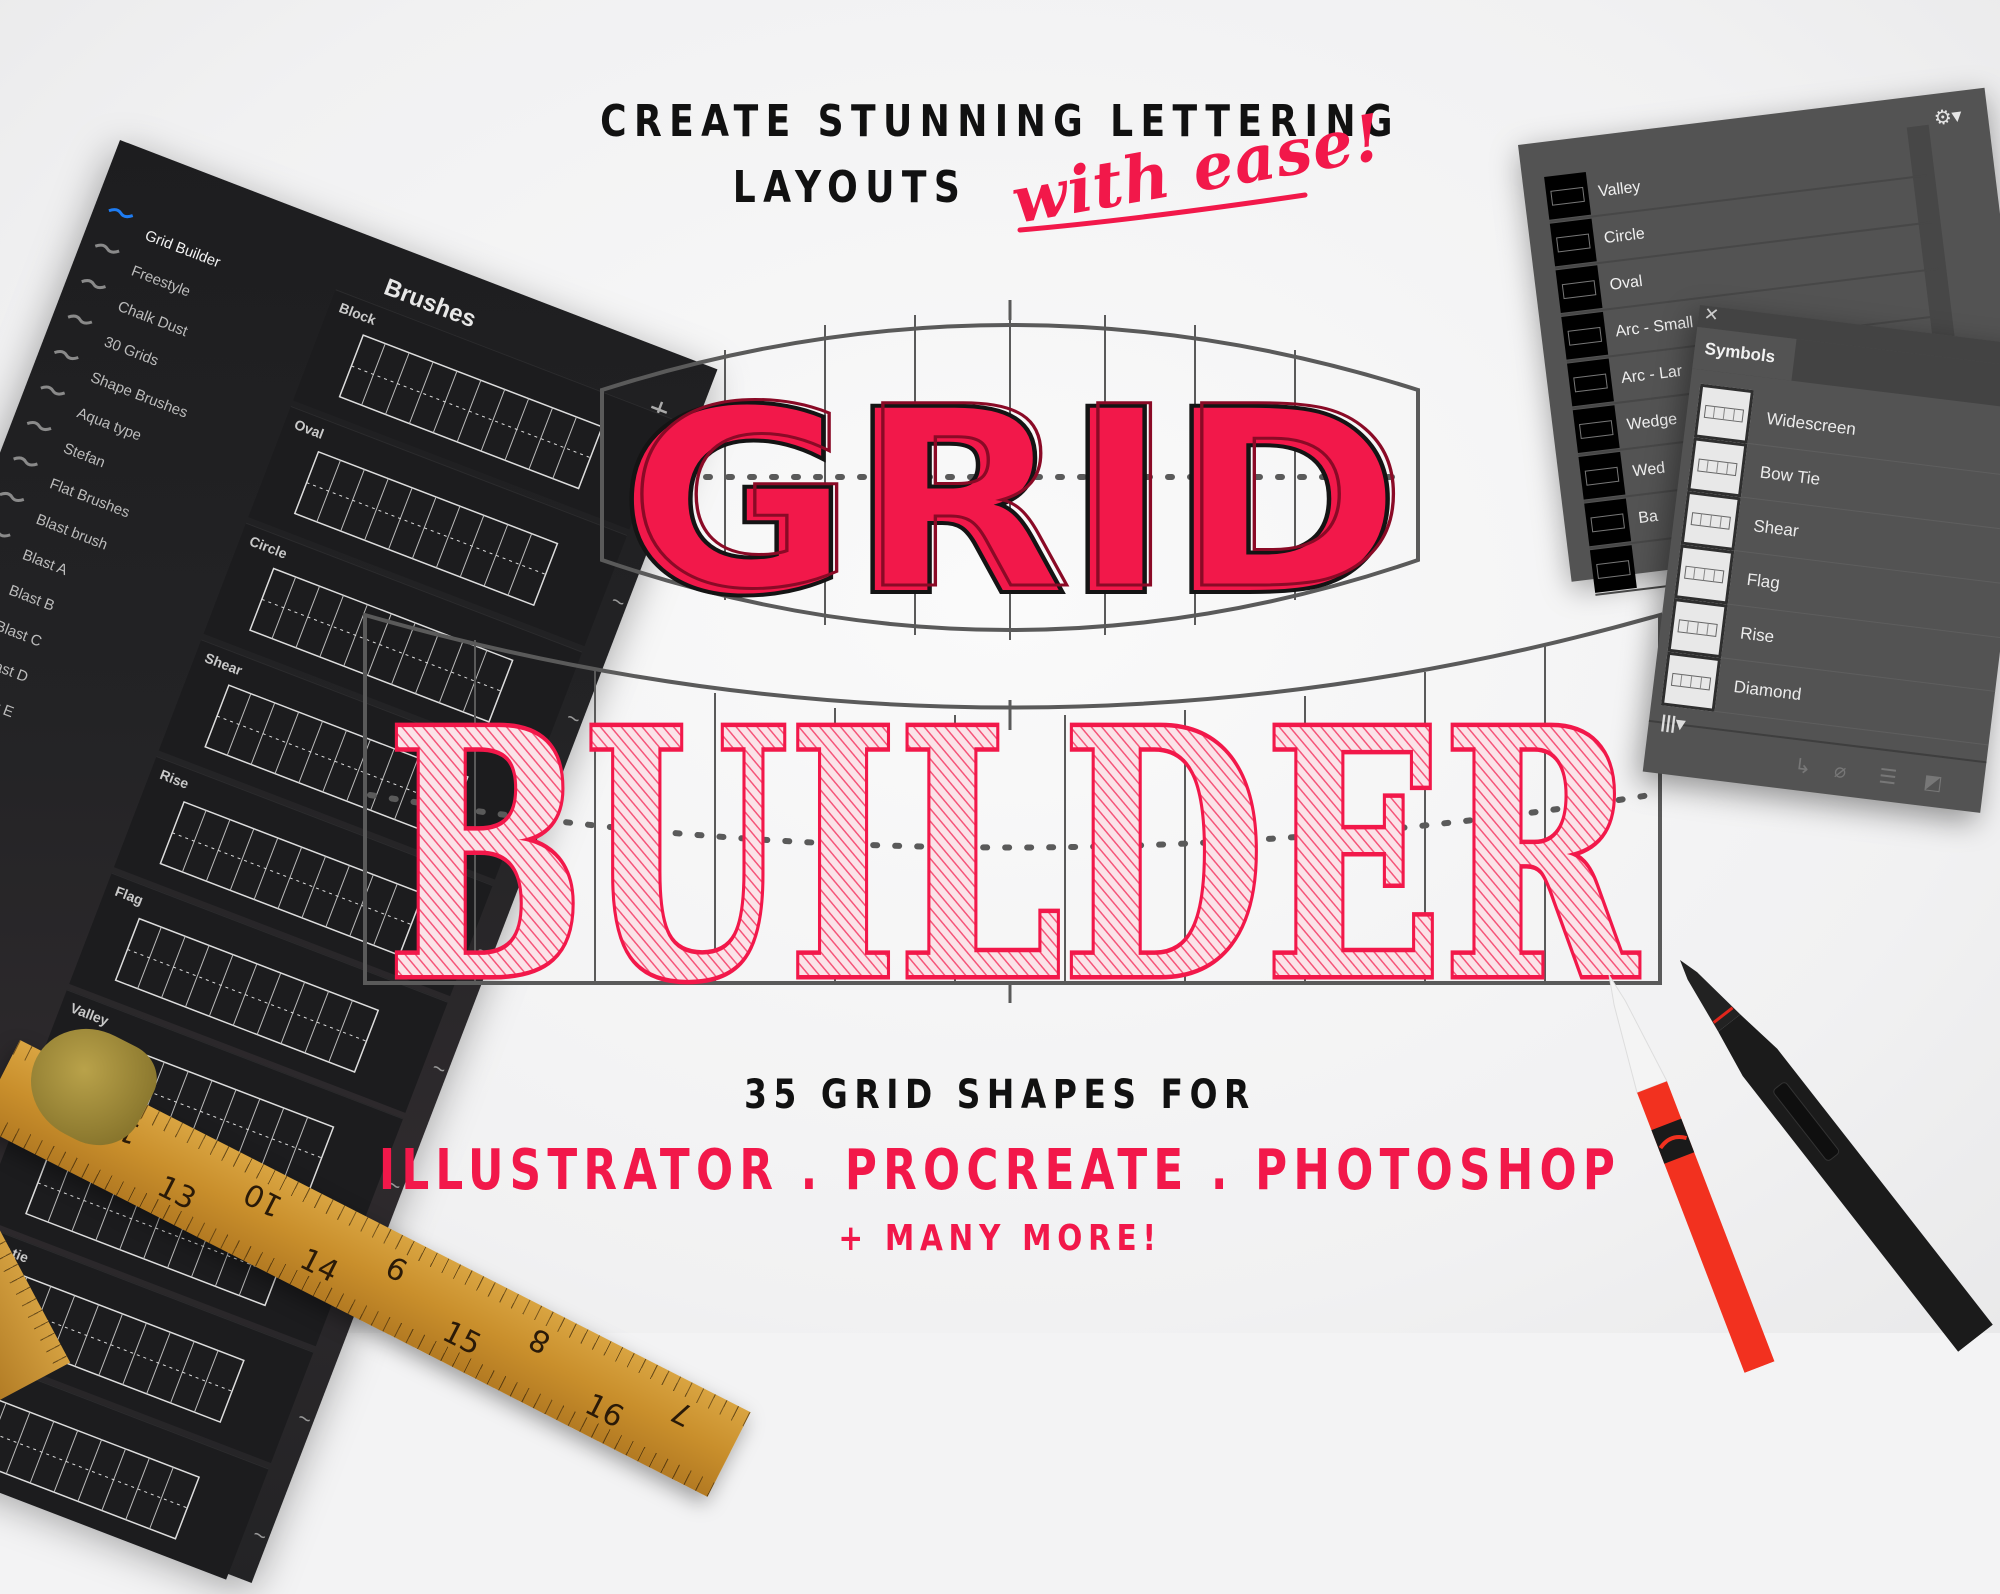 The height and width of the screenshot is (1594, 2000). What do you see at coordinates (1790, 475) in the screenshot?
I see `symbol-label: Bow Tie` at bounding box center [1790, 475].